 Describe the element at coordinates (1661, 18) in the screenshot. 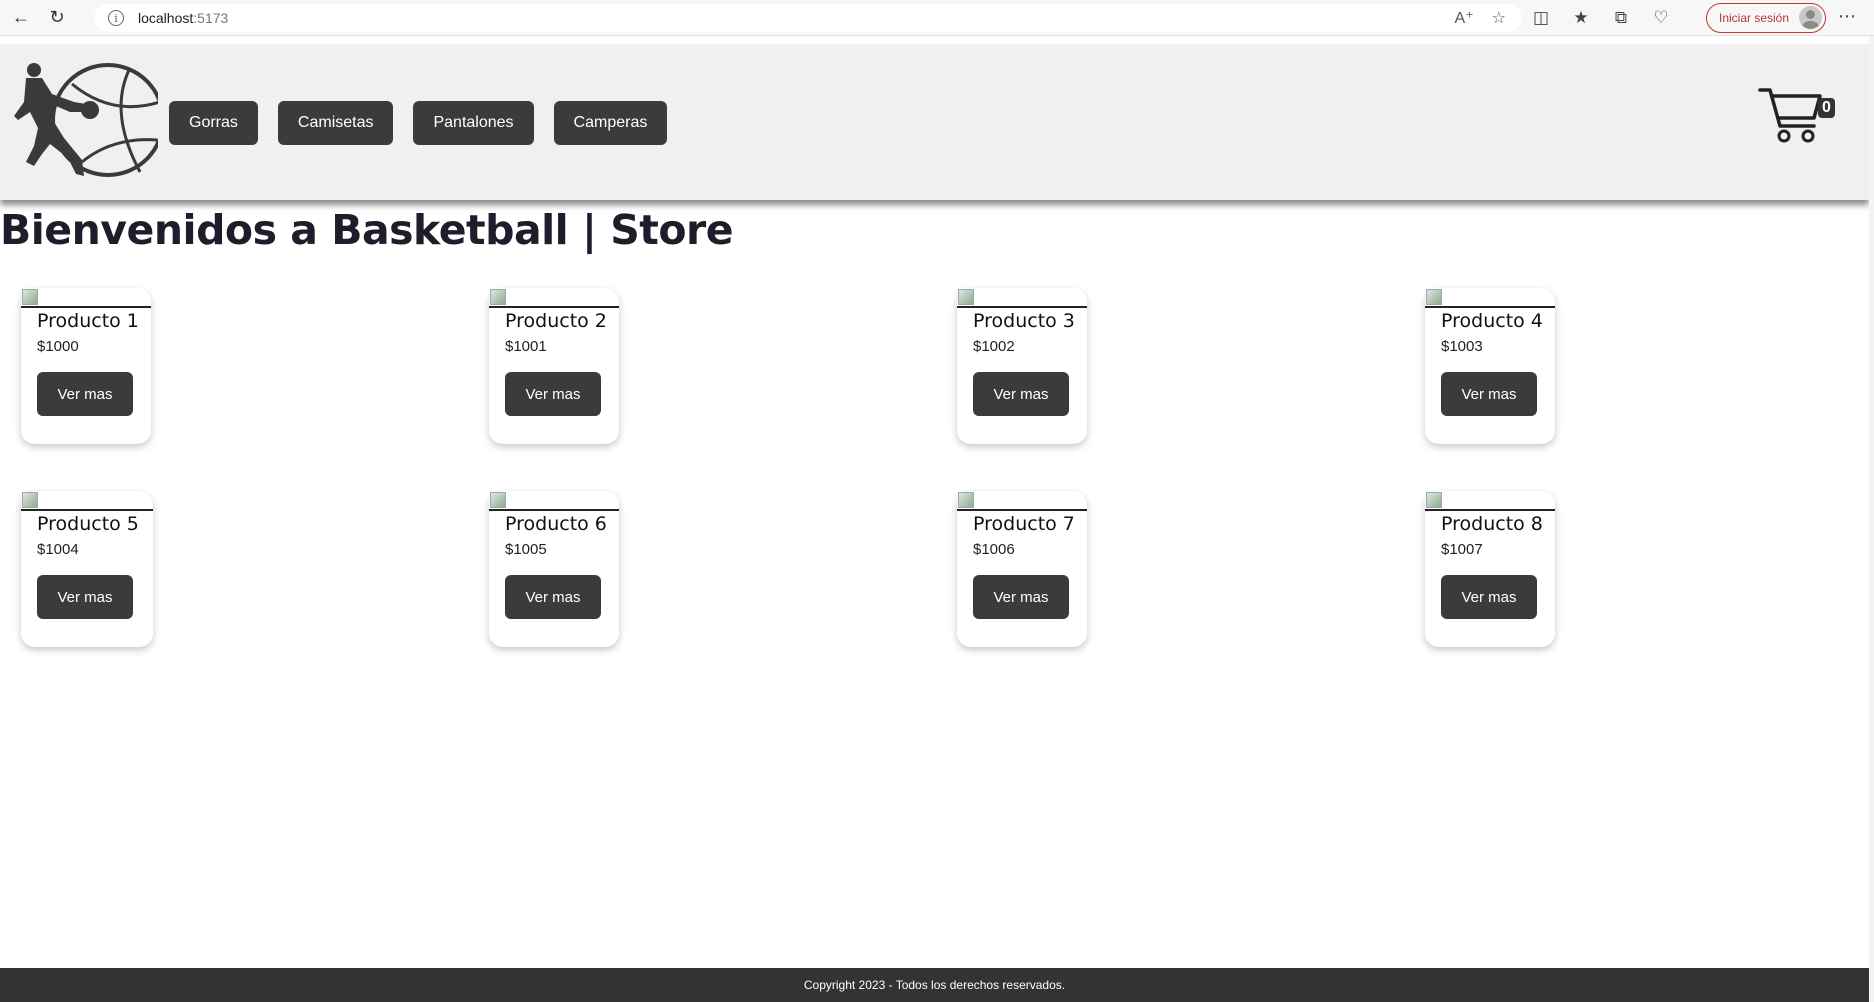

I see `browser-essentials-icon: ♡` at that location.